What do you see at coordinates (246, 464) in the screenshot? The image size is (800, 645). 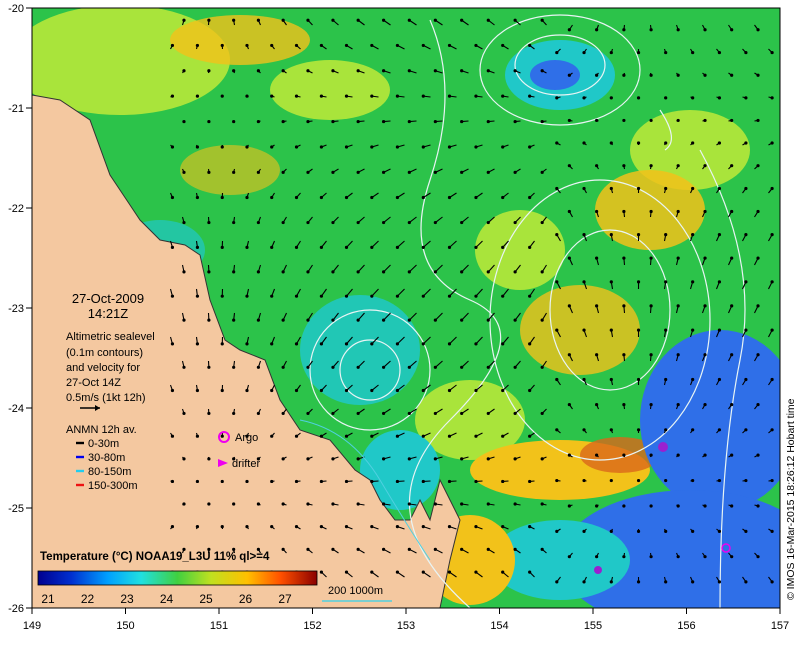 I see `drifter-label: drifter` at bounding box center [246, 464].